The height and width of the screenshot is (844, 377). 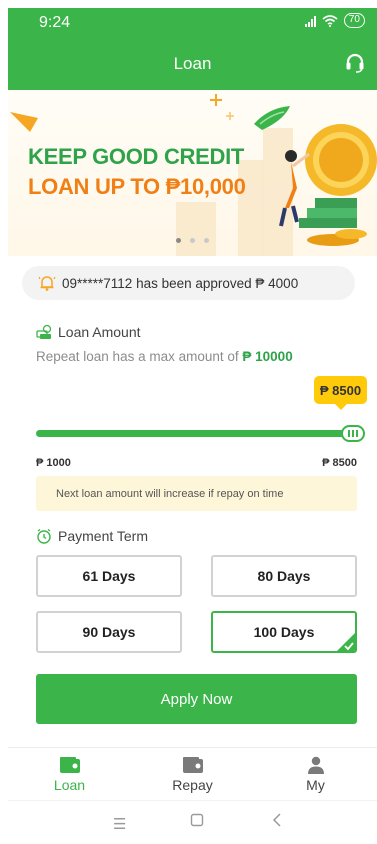 I want to click on slider-max-label: ₱ 8500, so click(x=339, y=463).